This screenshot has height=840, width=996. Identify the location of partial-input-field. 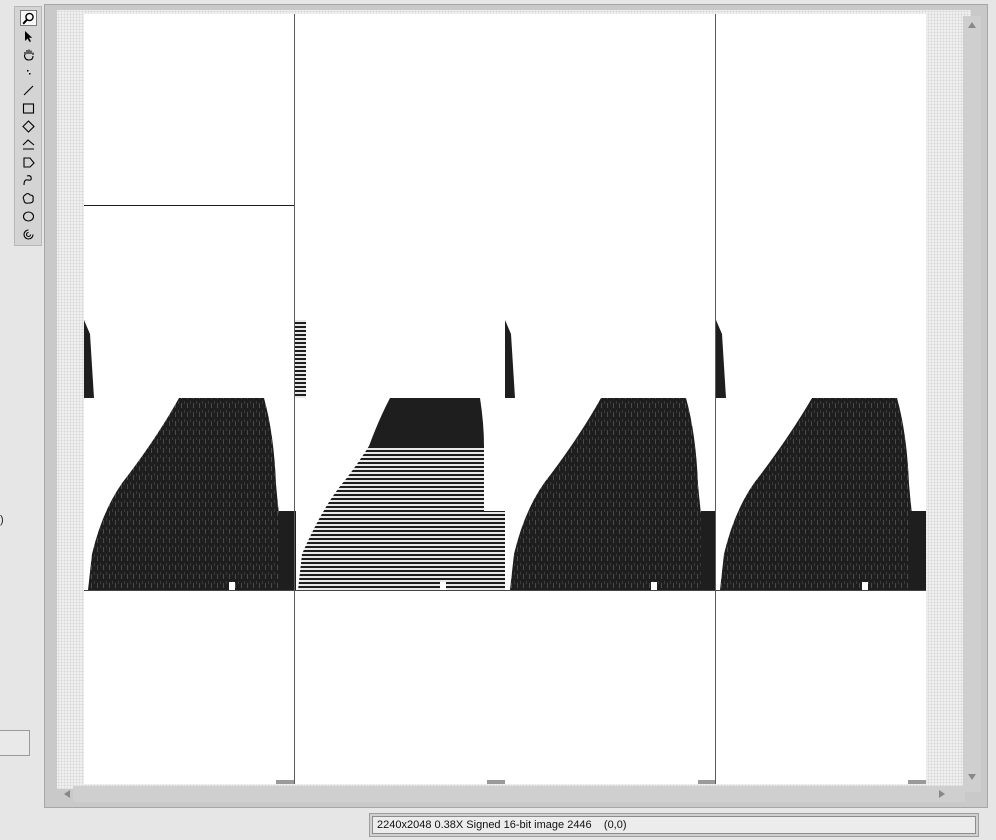
(15, 743).